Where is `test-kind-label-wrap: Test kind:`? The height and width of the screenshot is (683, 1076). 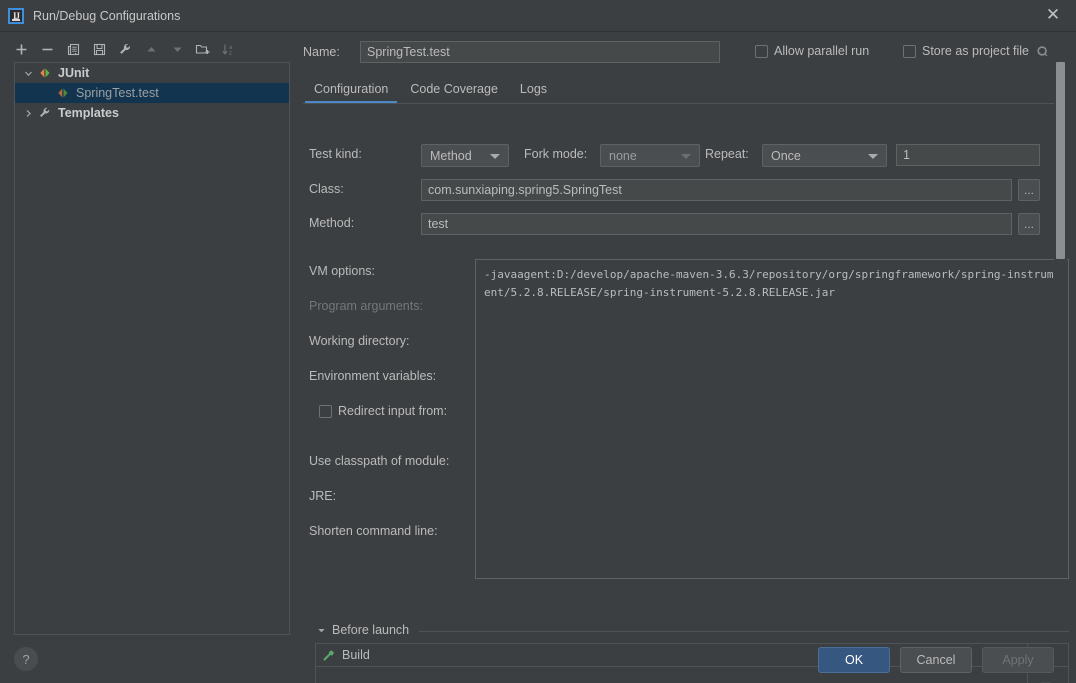 test-kind-label-wrap: Test kind: is located at coordinates (335, 154).